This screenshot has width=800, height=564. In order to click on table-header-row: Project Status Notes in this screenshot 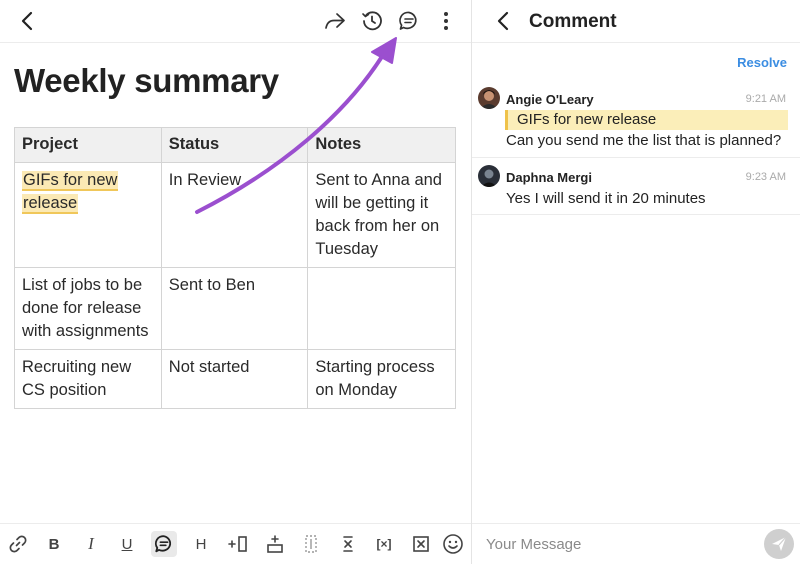, I will do `click(235, 145)`.